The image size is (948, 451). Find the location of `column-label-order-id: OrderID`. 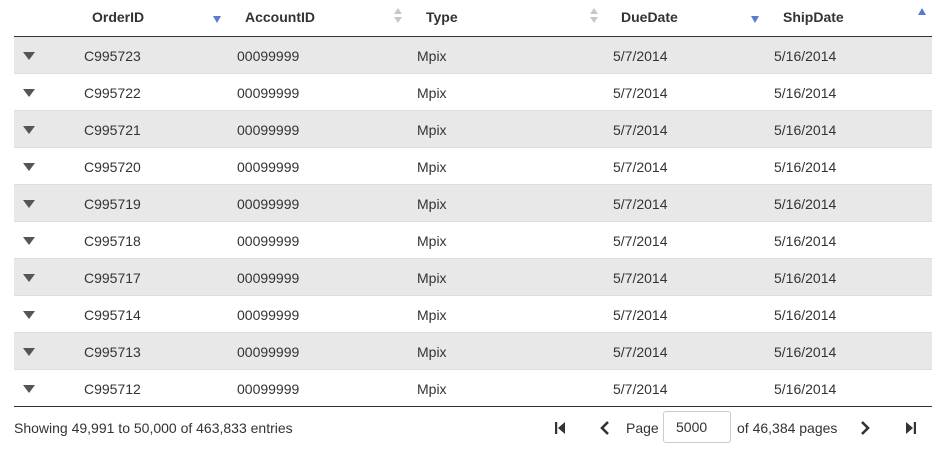

column-label-order-id: OrderID is located at coordinates (118, 17).